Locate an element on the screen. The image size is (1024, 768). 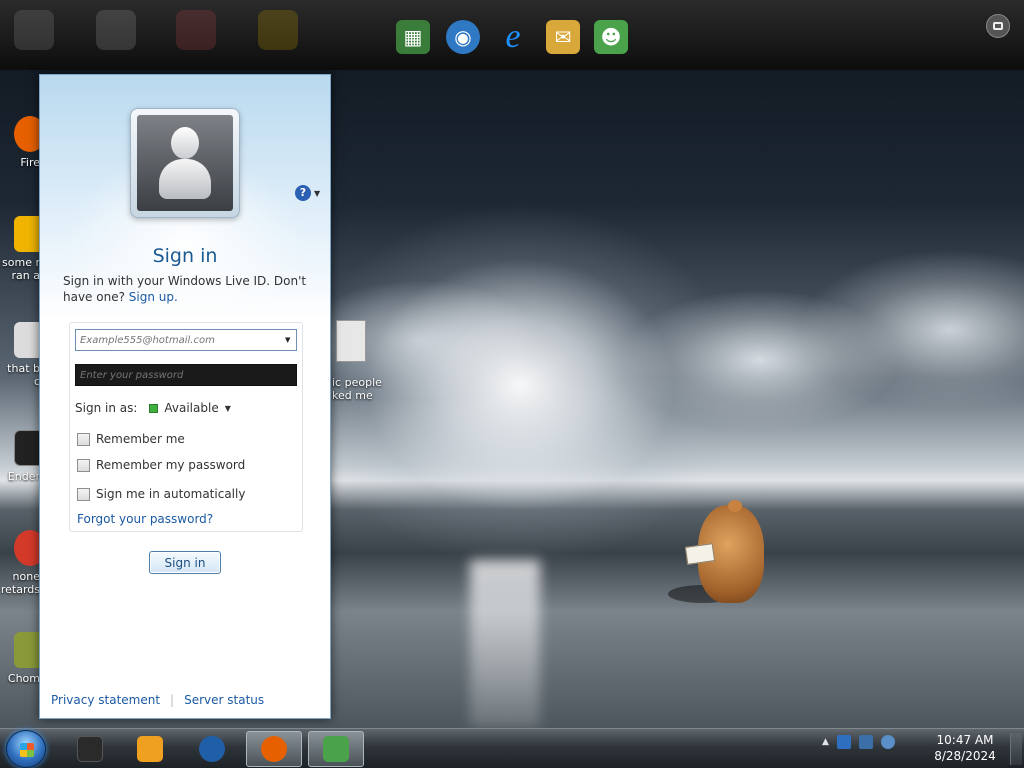
top-dock: ▦ ◉ e ✉ ☻ is located at coordinates (512, 35).